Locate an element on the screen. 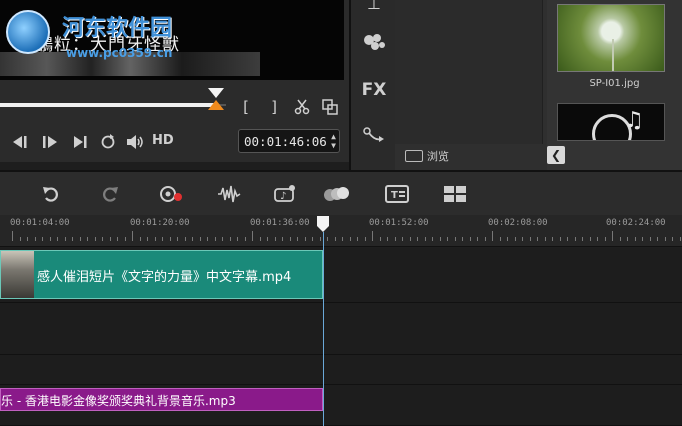  svg-text: T is located at coordinates (394, 195).